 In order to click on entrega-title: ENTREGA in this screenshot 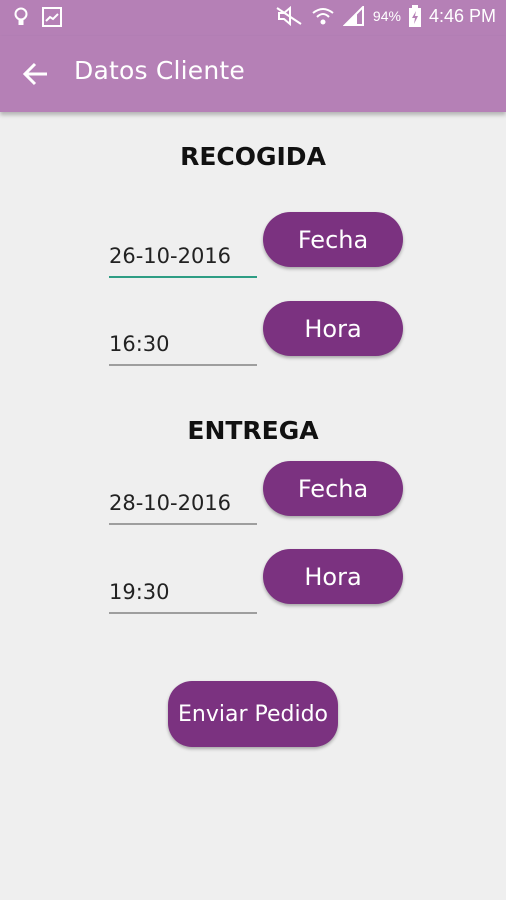, I will do `click(253, 430)`.